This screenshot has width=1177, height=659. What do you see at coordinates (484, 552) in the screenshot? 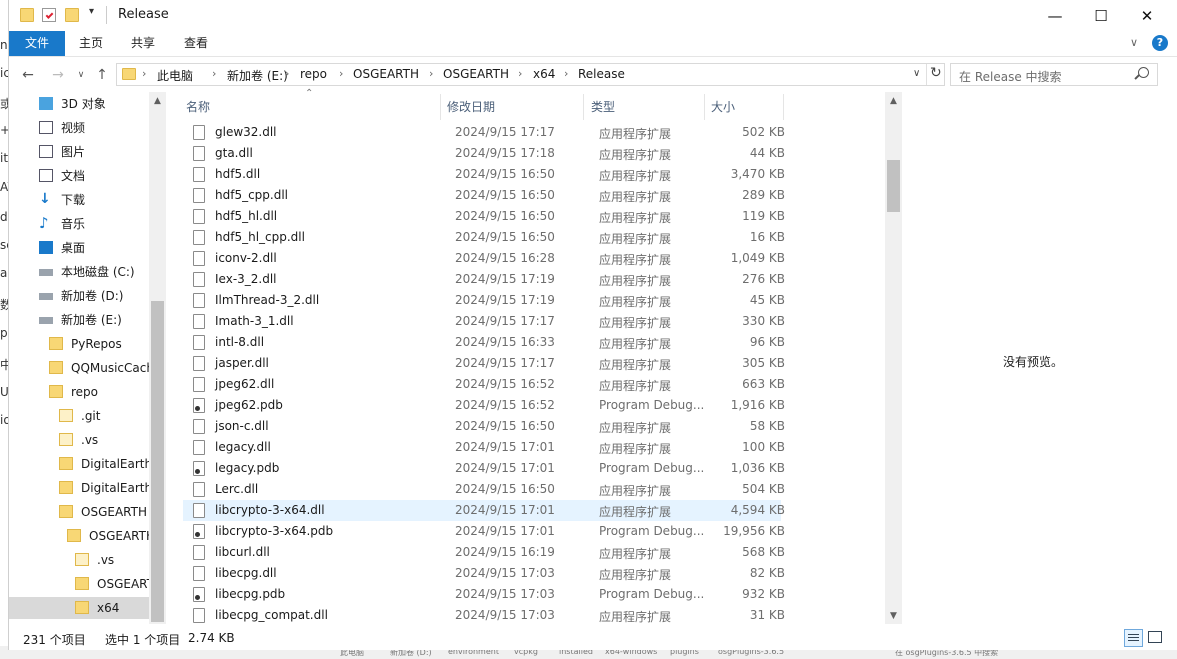
I see `file-row: libcurl.dll 2024/9/15 16:19 应用程序扩展 568 KB` at bounding box center [484, 552].